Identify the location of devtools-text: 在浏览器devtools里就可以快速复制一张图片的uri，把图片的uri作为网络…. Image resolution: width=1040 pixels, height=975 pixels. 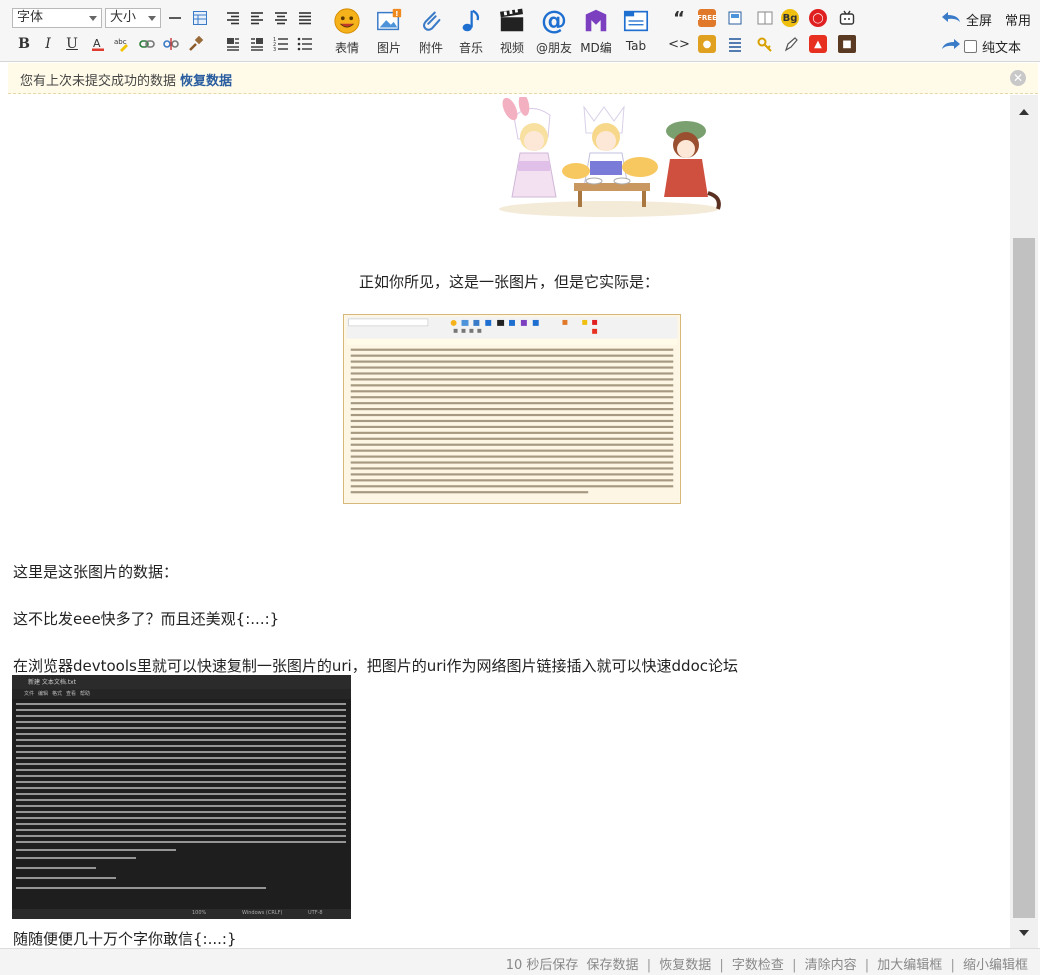
(375, 666).